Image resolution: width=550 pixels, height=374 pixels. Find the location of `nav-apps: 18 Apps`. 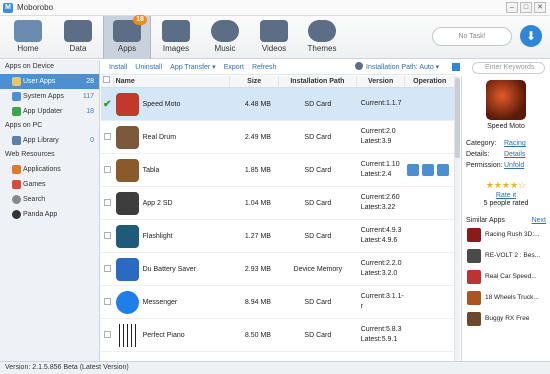

nav-apps: 18 Apps is located at coordinates (127, 37).